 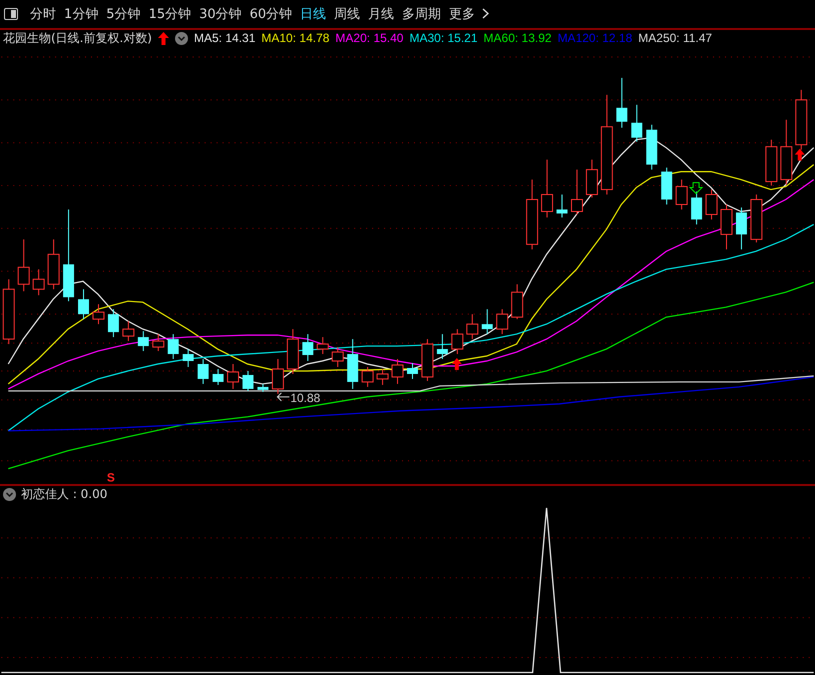 What do you see at coordinates (81, 13) in the screenshot?
I see `period-tab: 1分钟` at bounding box center [81, 13].